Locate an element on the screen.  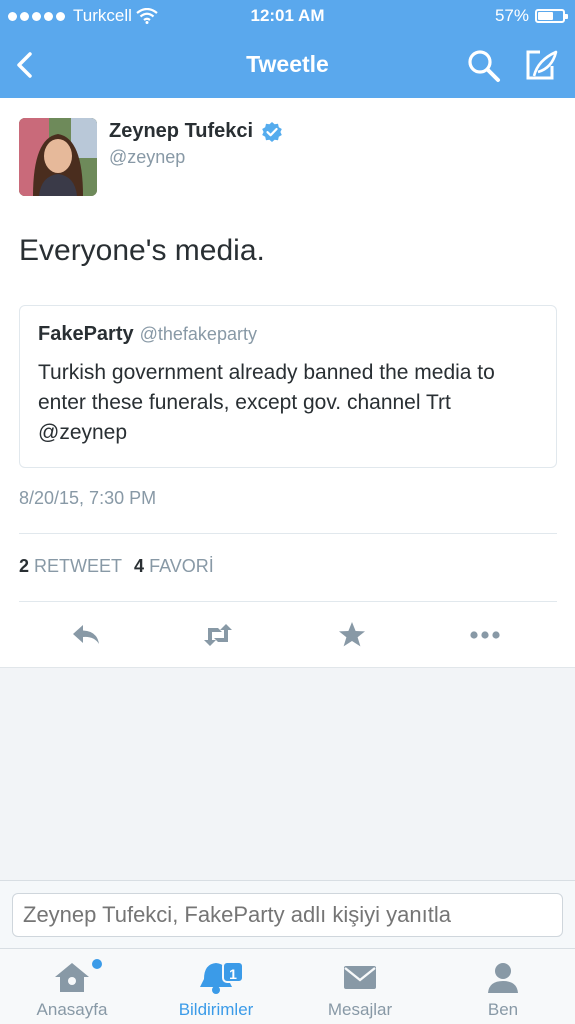
favorite-stat: 4 FAVORİ is located at coordinates (174, 566).